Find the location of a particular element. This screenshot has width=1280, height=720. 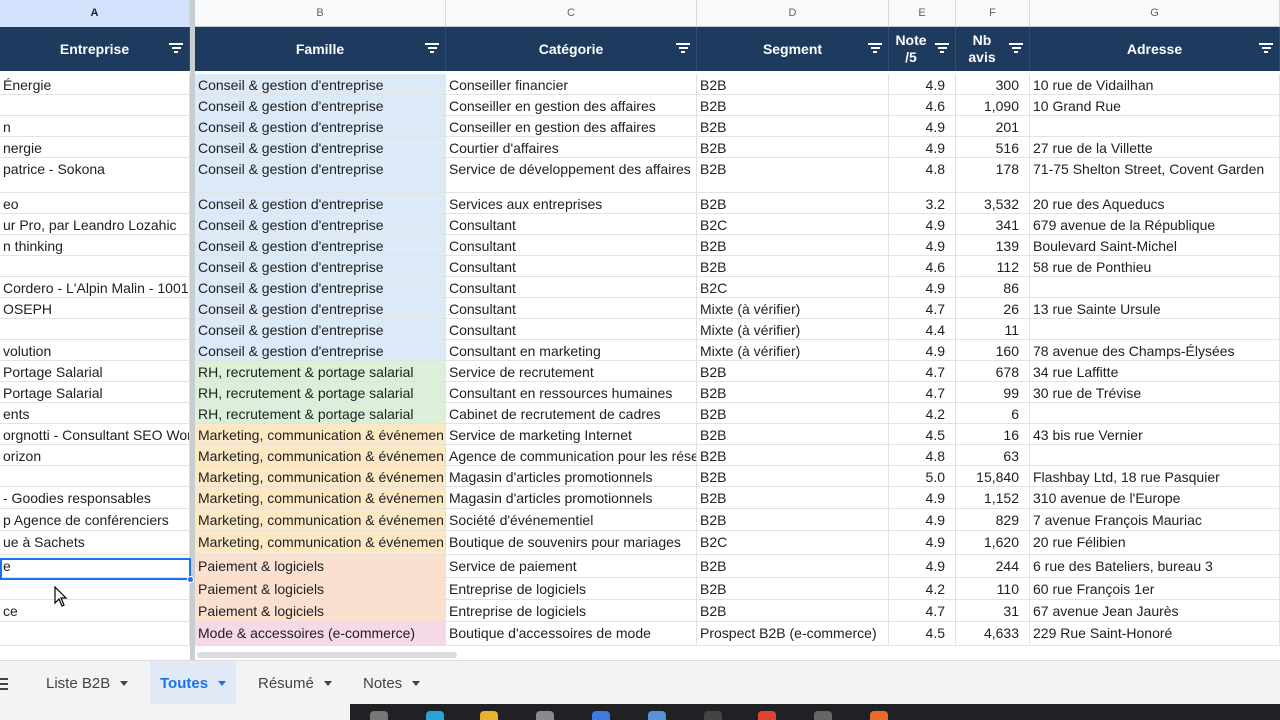

tab-liste-b2b: Liste B2B is located at coordinates (87, 683).